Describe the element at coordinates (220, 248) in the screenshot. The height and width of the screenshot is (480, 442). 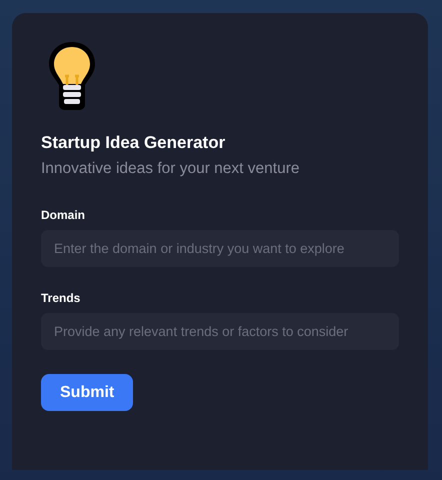
I see `input-field: Enter the domain or industry you want to explore` at that location.